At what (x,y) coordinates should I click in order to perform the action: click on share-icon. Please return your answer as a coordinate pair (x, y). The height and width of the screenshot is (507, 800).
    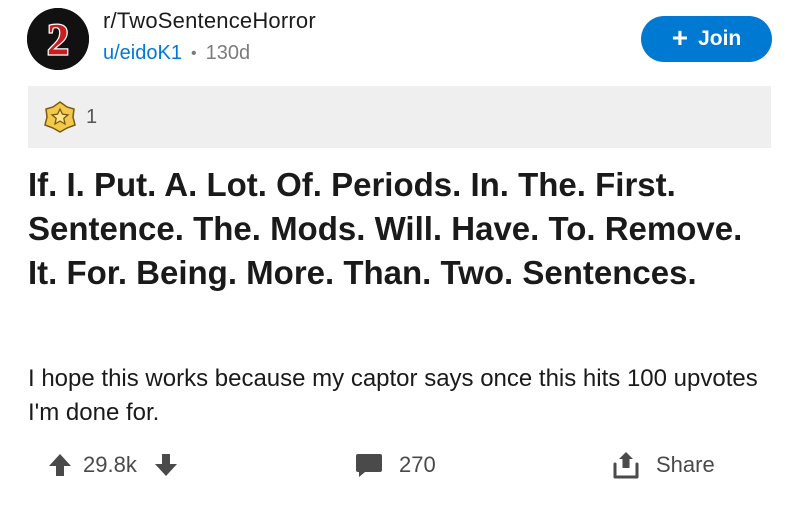
    Looking at the image, I should click on (626, 465).